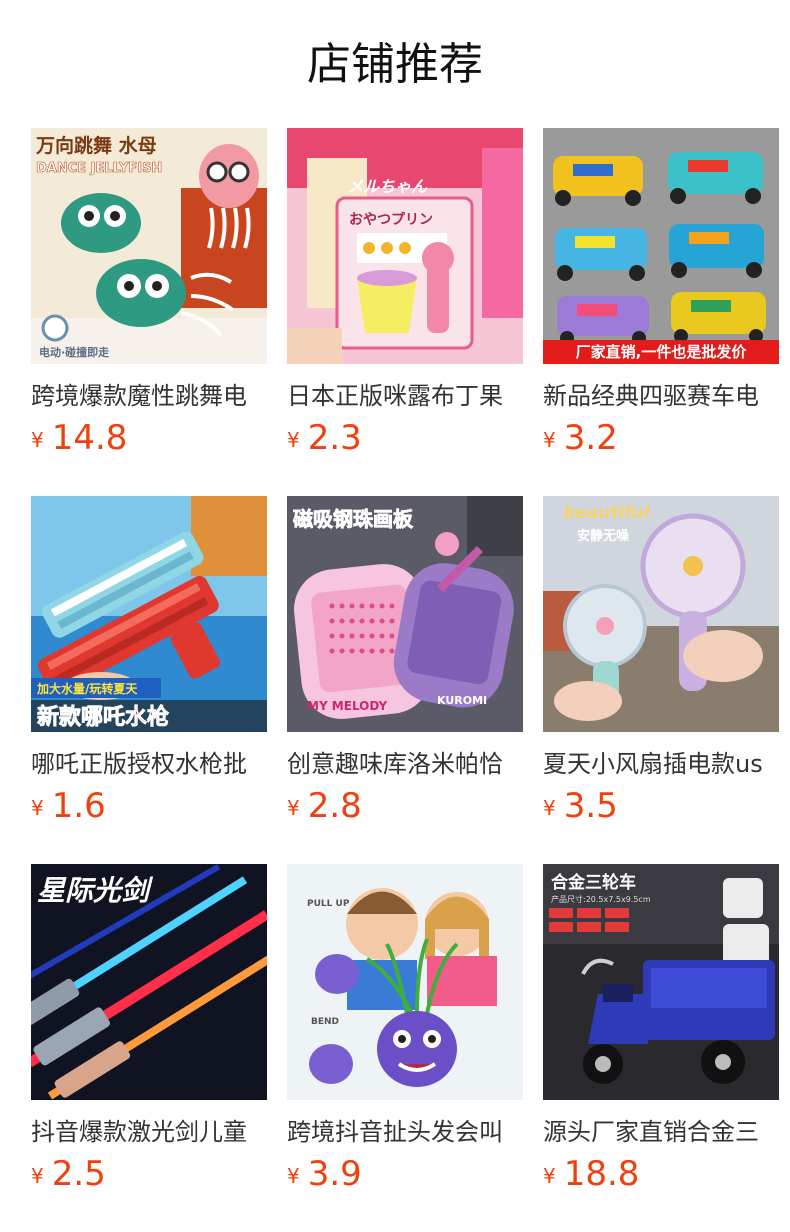 The width and height of the screenshot is (790, 1232). I want to click on svg-text: 产品尺寸:20.5x7.5x9.5cm, so click(601, 899).